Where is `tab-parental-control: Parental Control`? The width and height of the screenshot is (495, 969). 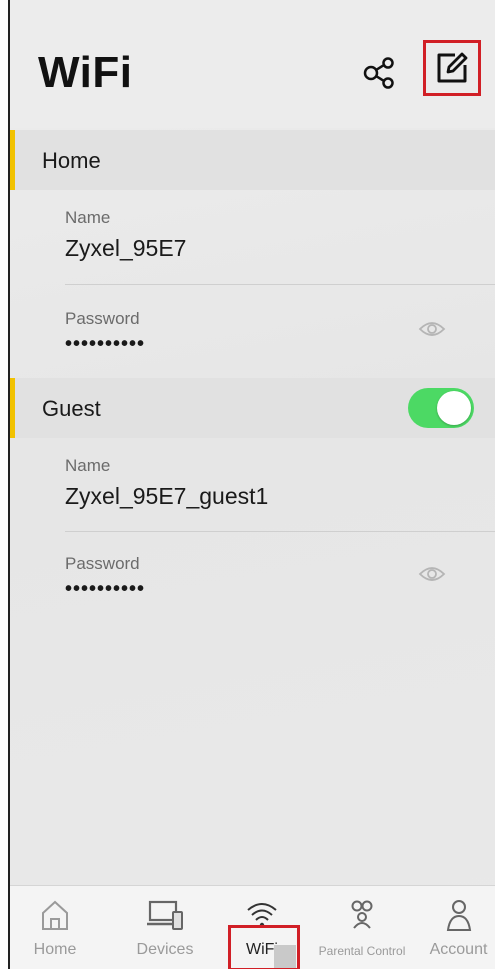 tab-parental-control: Parental Control is located at coordinates (362, 927).